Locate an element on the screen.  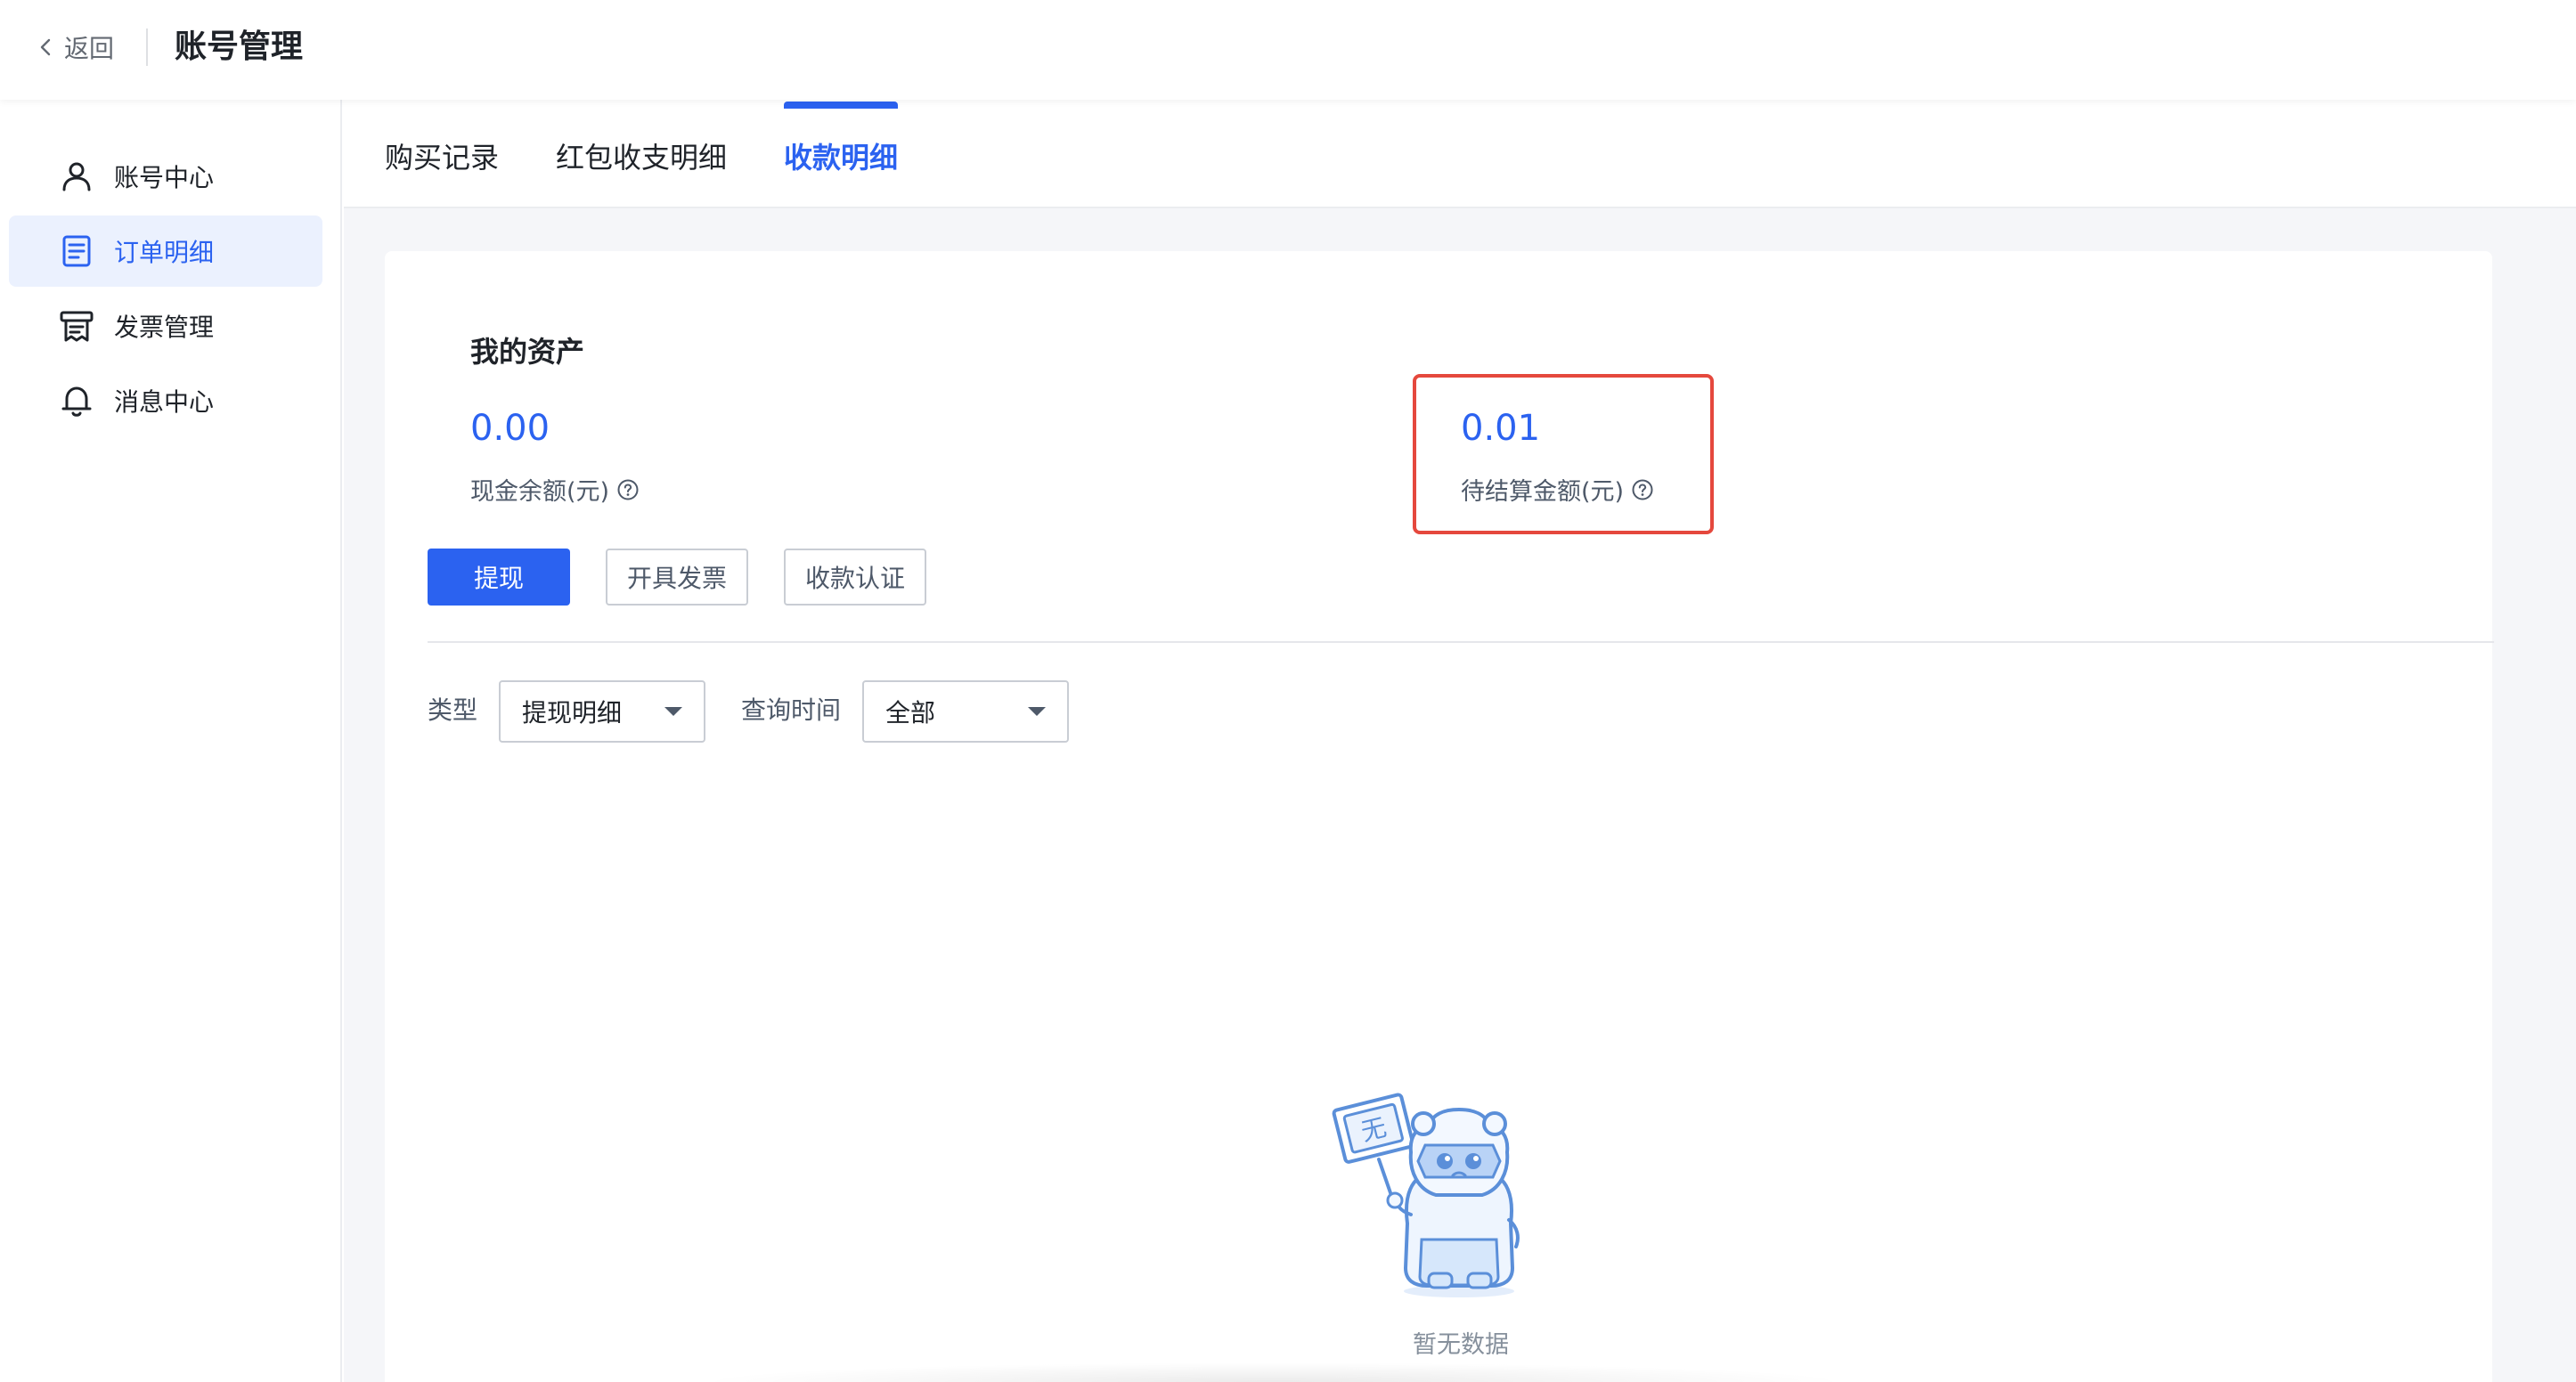
type-select-value: 提现明细 is located at coordinates (573, 713).